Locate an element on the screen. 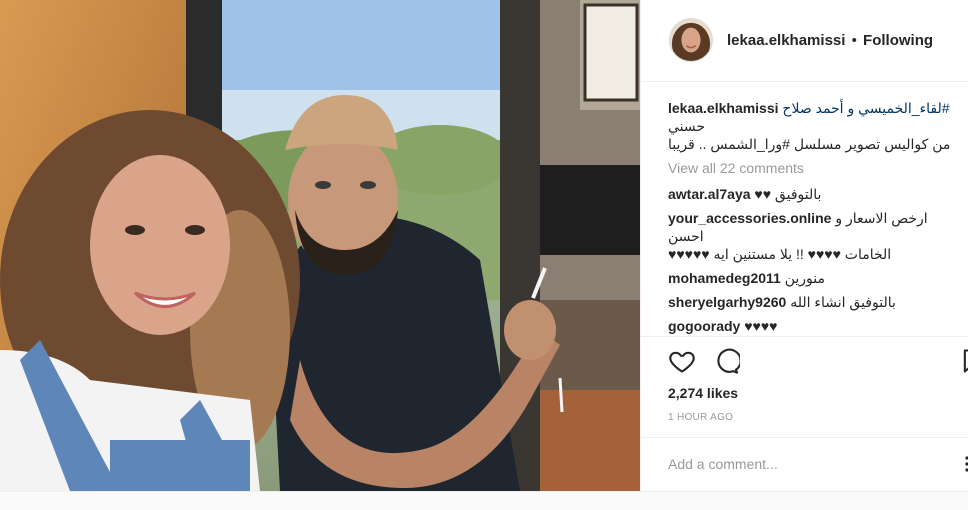 Image resolution: width=968 pixels, height=510 pixels. list-item: sheryelgarhy9260 بالتوفيق انشاء الله is located at coordinates (817, 302).